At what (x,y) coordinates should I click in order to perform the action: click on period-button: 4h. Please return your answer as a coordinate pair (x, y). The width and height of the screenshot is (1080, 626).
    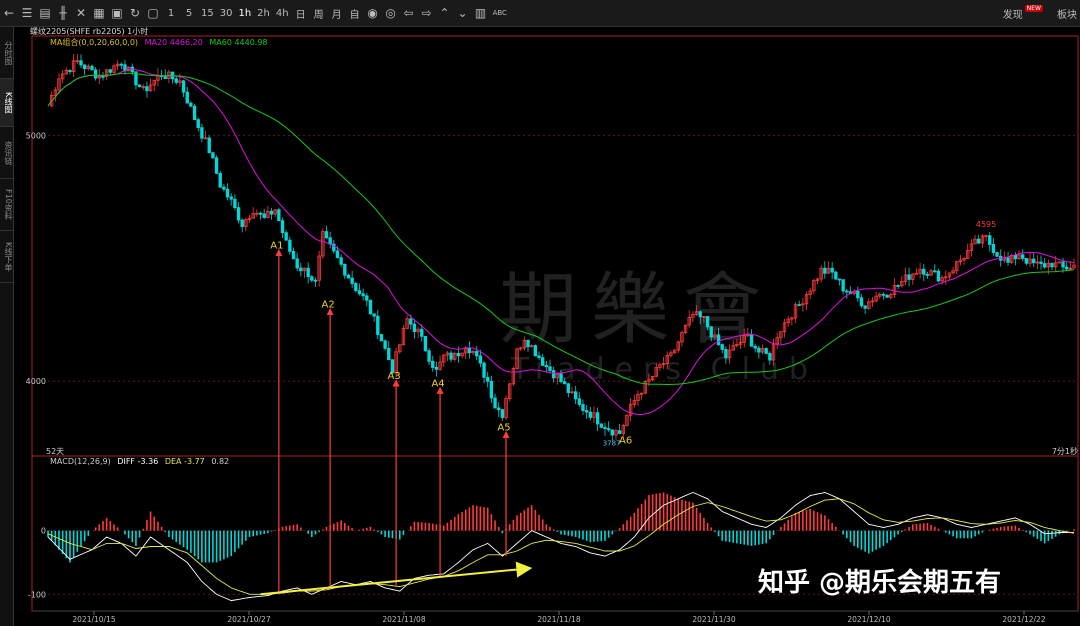
    Looking at the image, I should click on (282, 13).